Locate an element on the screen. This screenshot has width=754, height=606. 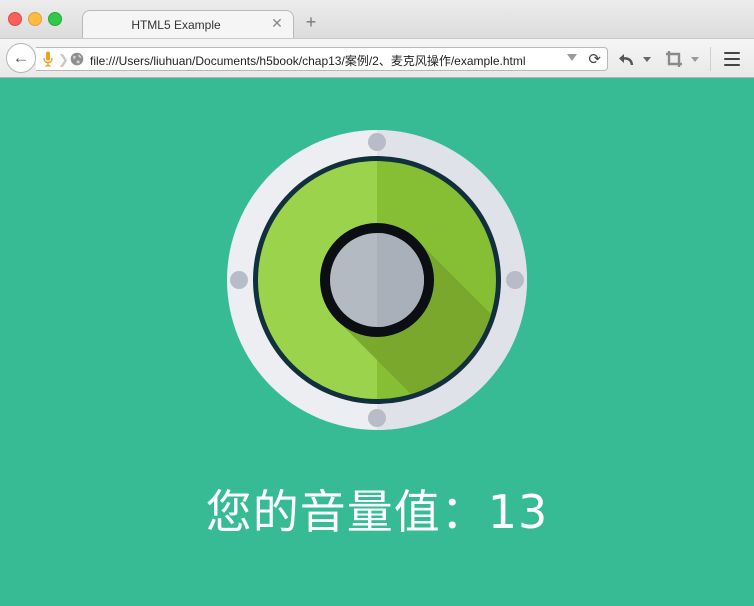
title-bar: HTML5 Example ✕ + is located at coordinates (377, 20).